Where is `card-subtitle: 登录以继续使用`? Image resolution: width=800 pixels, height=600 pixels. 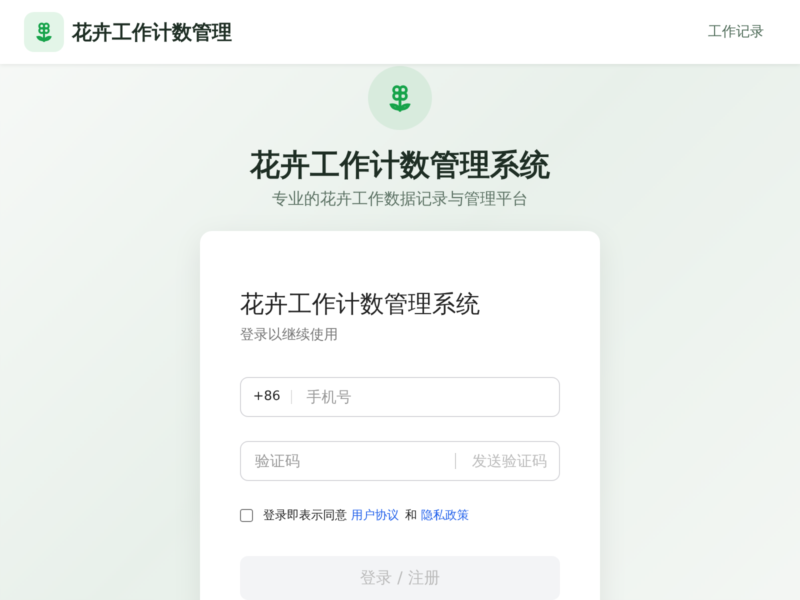 card-subtitle: 登录以继续使用 is located at coordinates (289, 335).